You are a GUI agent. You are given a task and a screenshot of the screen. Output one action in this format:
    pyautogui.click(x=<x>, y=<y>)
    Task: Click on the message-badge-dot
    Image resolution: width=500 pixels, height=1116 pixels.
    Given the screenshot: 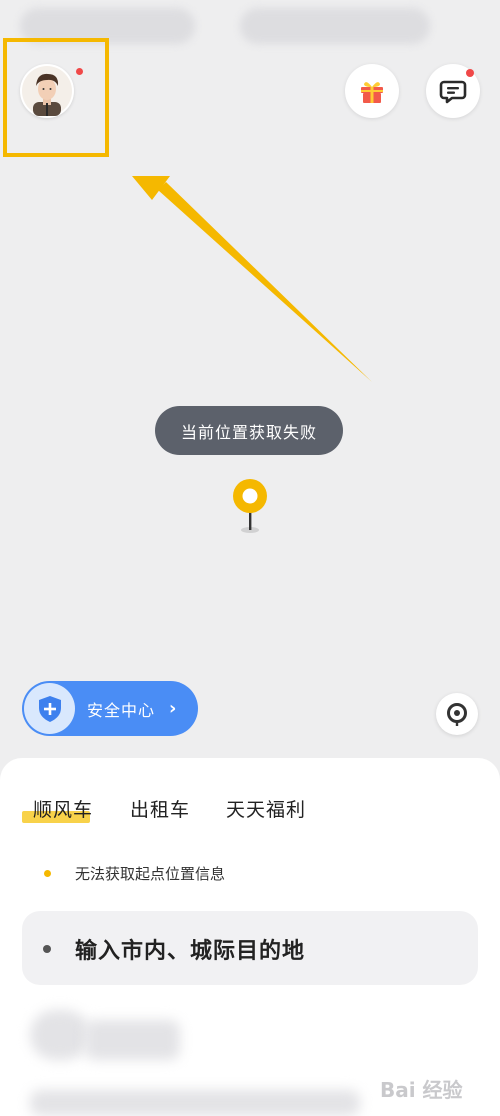 What is the action you would take?
    pyautogui.click(x=470, y=73)
    